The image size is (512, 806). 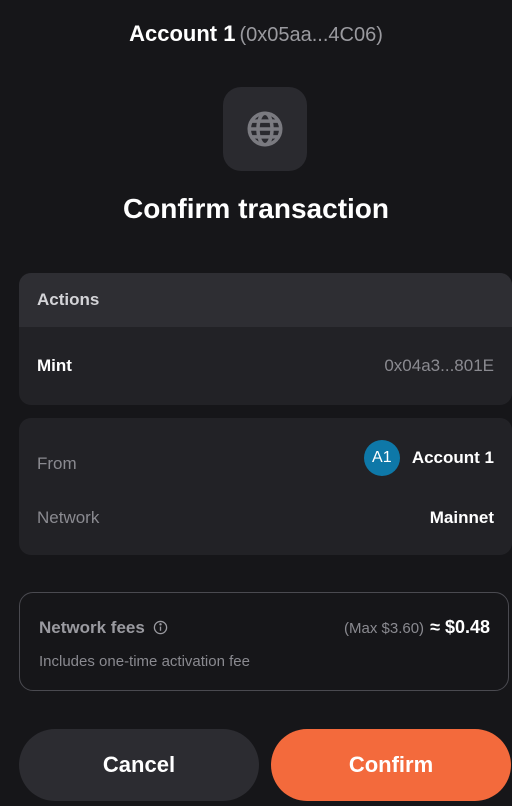 I want to click on account-address: (0x05aa...4C06), so click(x=311, y=35).